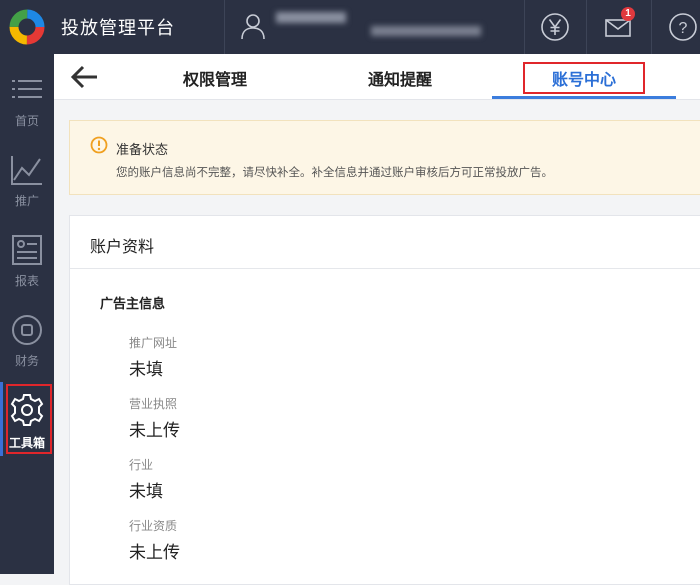 This screenshot has width=700, height=585. What do you see at coordinates (146, 370) in the screenshot?
I see `field-value-promo-url: 未填` at bounding box center [146, 370].